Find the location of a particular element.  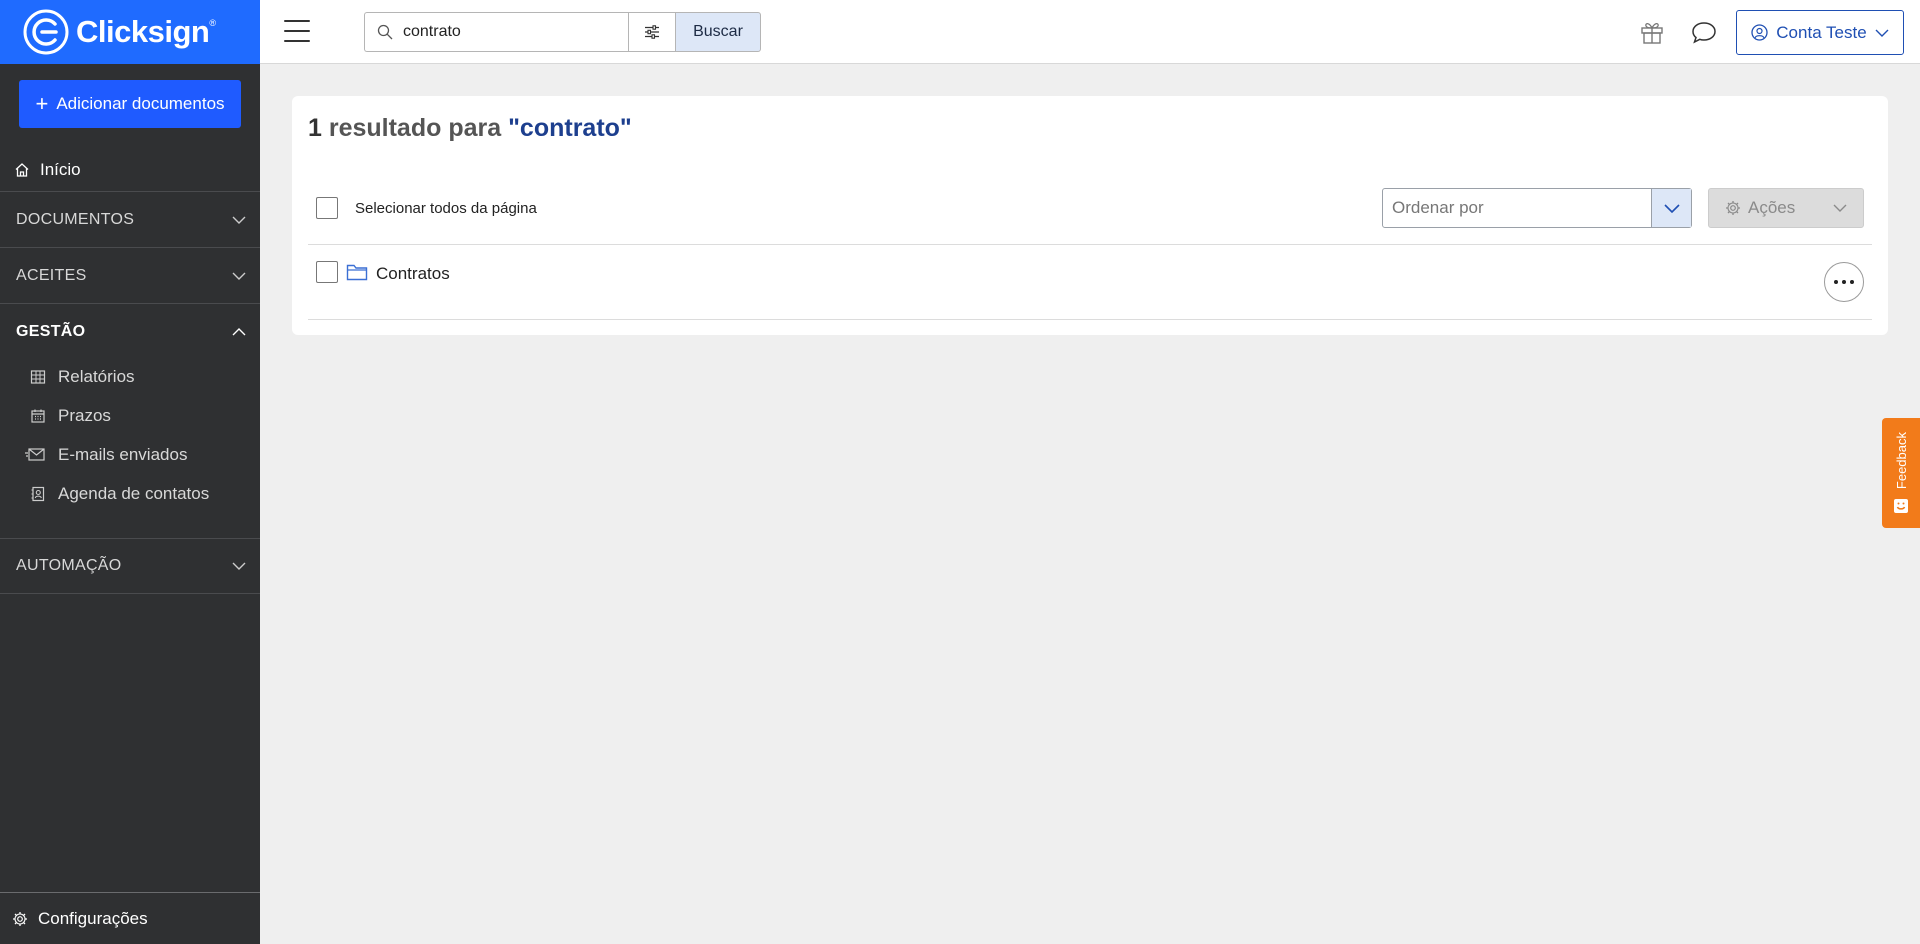

order-by-toggle is located at coordinates (1671, 208).